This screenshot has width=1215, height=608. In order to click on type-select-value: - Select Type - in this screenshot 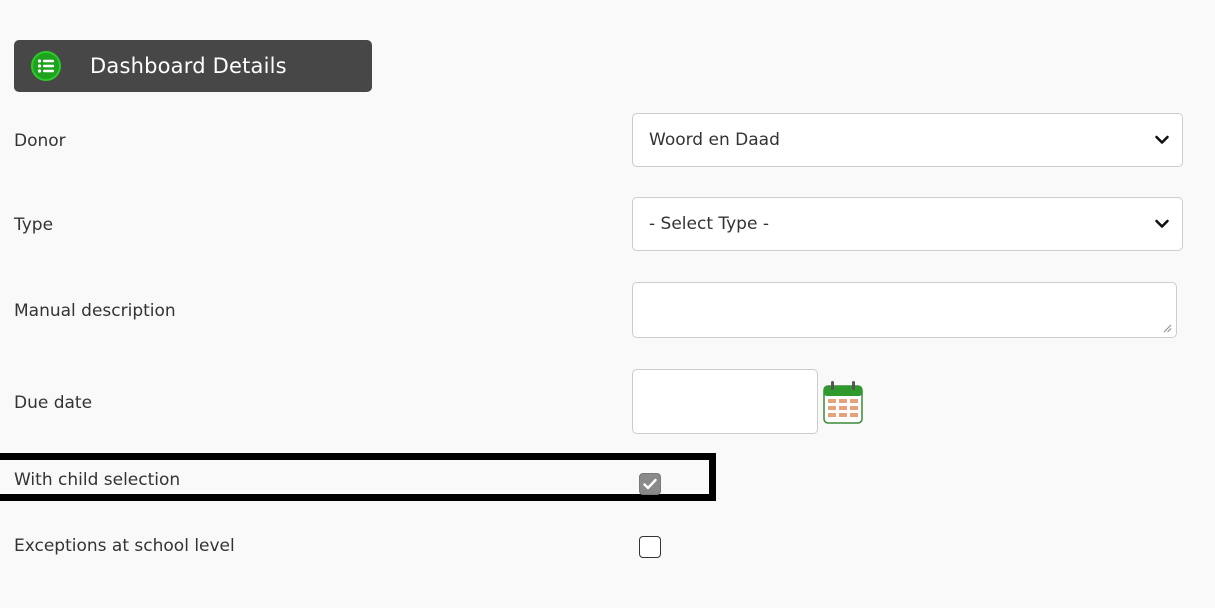, I will do `click(709, 224)`.